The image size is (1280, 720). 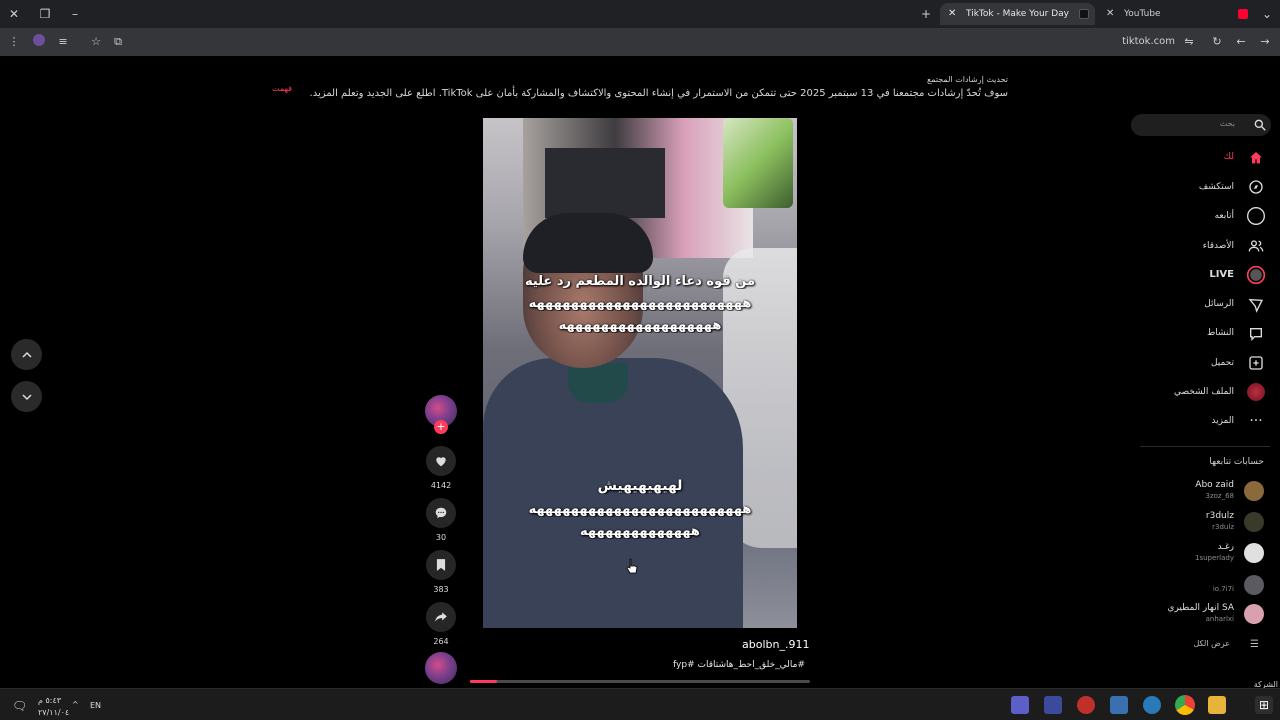 What do you see at coordinates (1256, 246) in the screenshot?
I see `friends-icon` at bounding box center [1256, 246].